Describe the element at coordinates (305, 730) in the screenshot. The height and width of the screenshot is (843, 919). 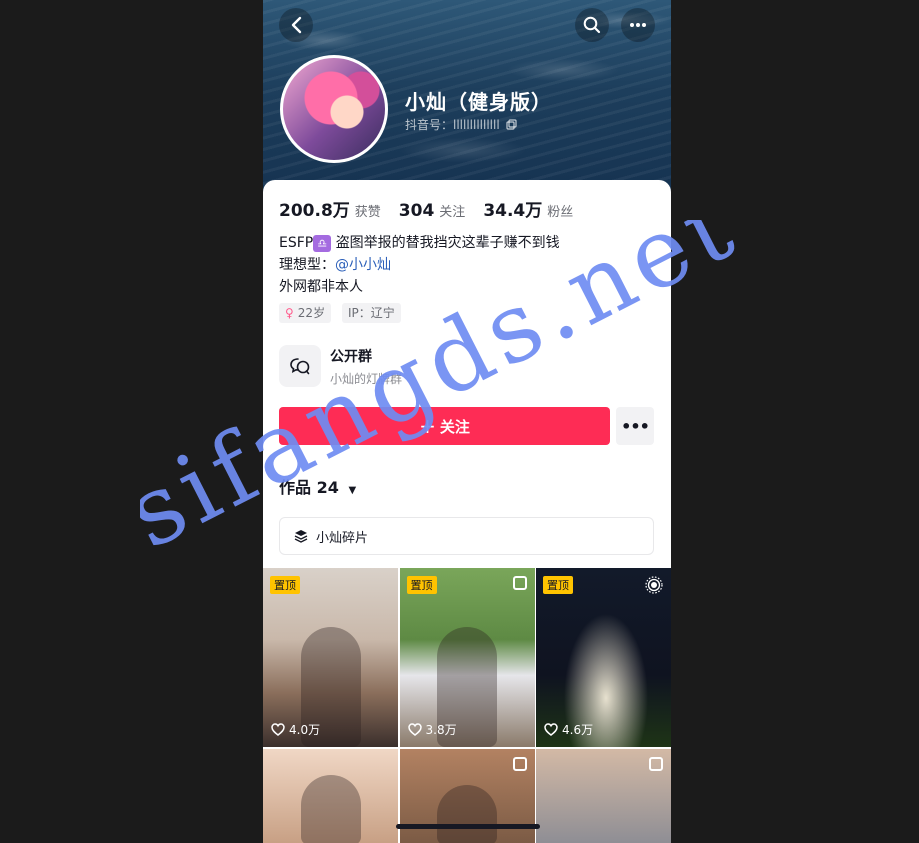
I see `likes-text: 4.0万` at that location.